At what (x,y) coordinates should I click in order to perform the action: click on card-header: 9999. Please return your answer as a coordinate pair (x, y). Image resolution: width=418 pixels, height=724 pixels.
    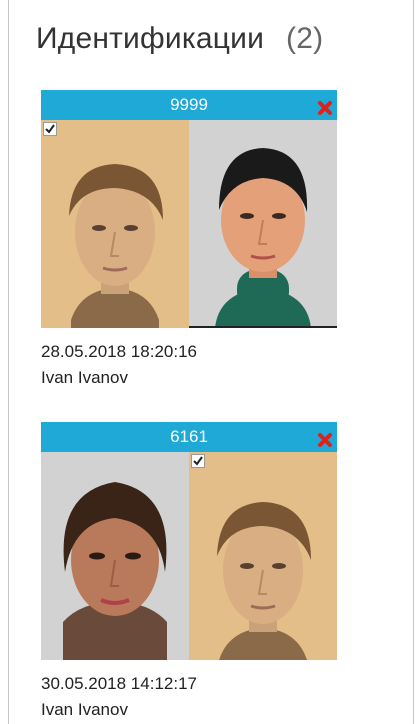
    Looking at the image, I should click on (189, 105).